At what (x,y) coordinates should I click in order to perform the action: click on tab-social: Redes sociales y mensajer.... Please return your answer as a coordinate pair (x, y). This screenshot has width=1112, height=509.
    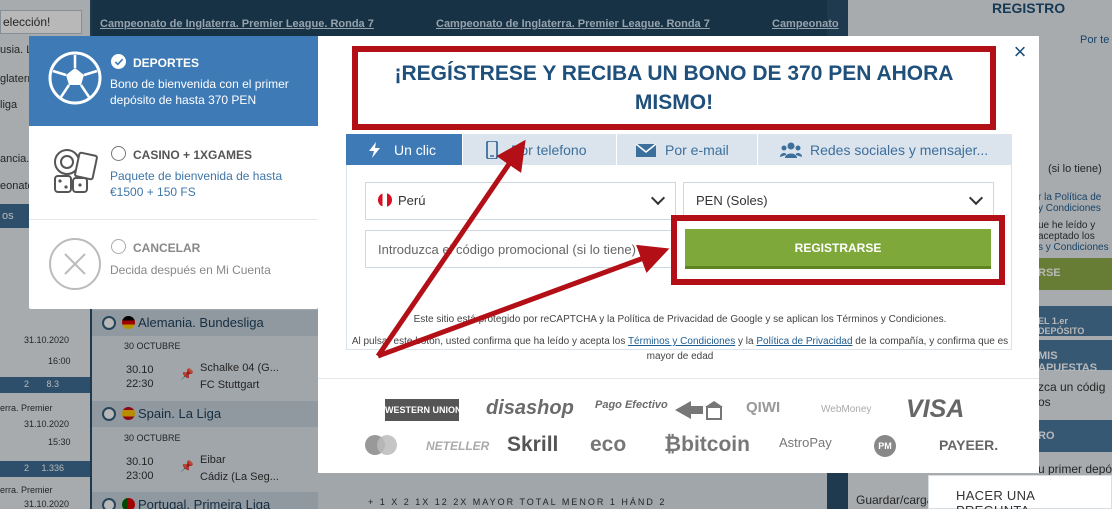
    Looking at the image, I should click on (885, 149).